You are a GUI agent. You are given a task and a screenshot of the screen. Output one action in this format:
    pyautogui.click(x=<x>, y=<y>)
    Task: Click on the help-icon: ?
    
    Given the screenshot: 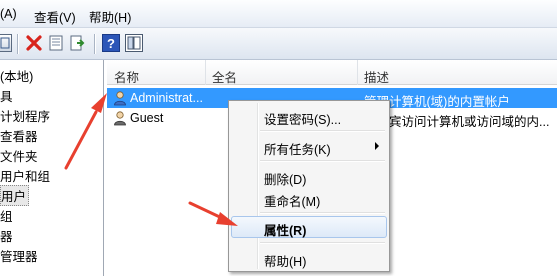 What is the action you would take?
    pyautogui.click(x=111, y=43)
    